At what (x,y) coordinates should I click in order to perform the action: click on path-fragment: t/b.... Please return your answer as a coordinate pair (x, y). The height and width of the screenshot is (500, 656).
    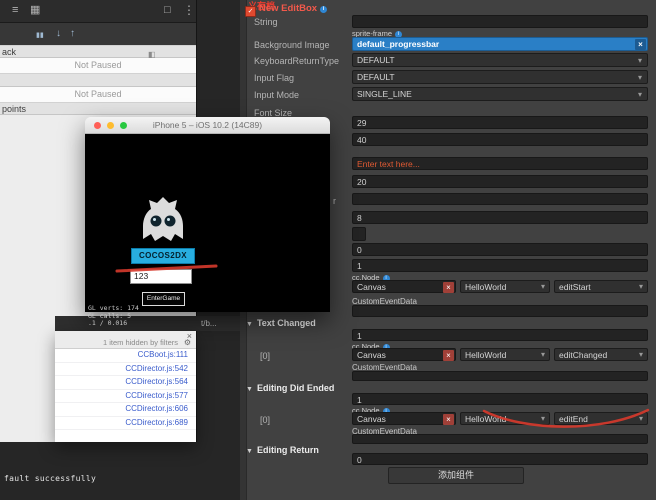
    Looking at the image, I should click on (209, 323).